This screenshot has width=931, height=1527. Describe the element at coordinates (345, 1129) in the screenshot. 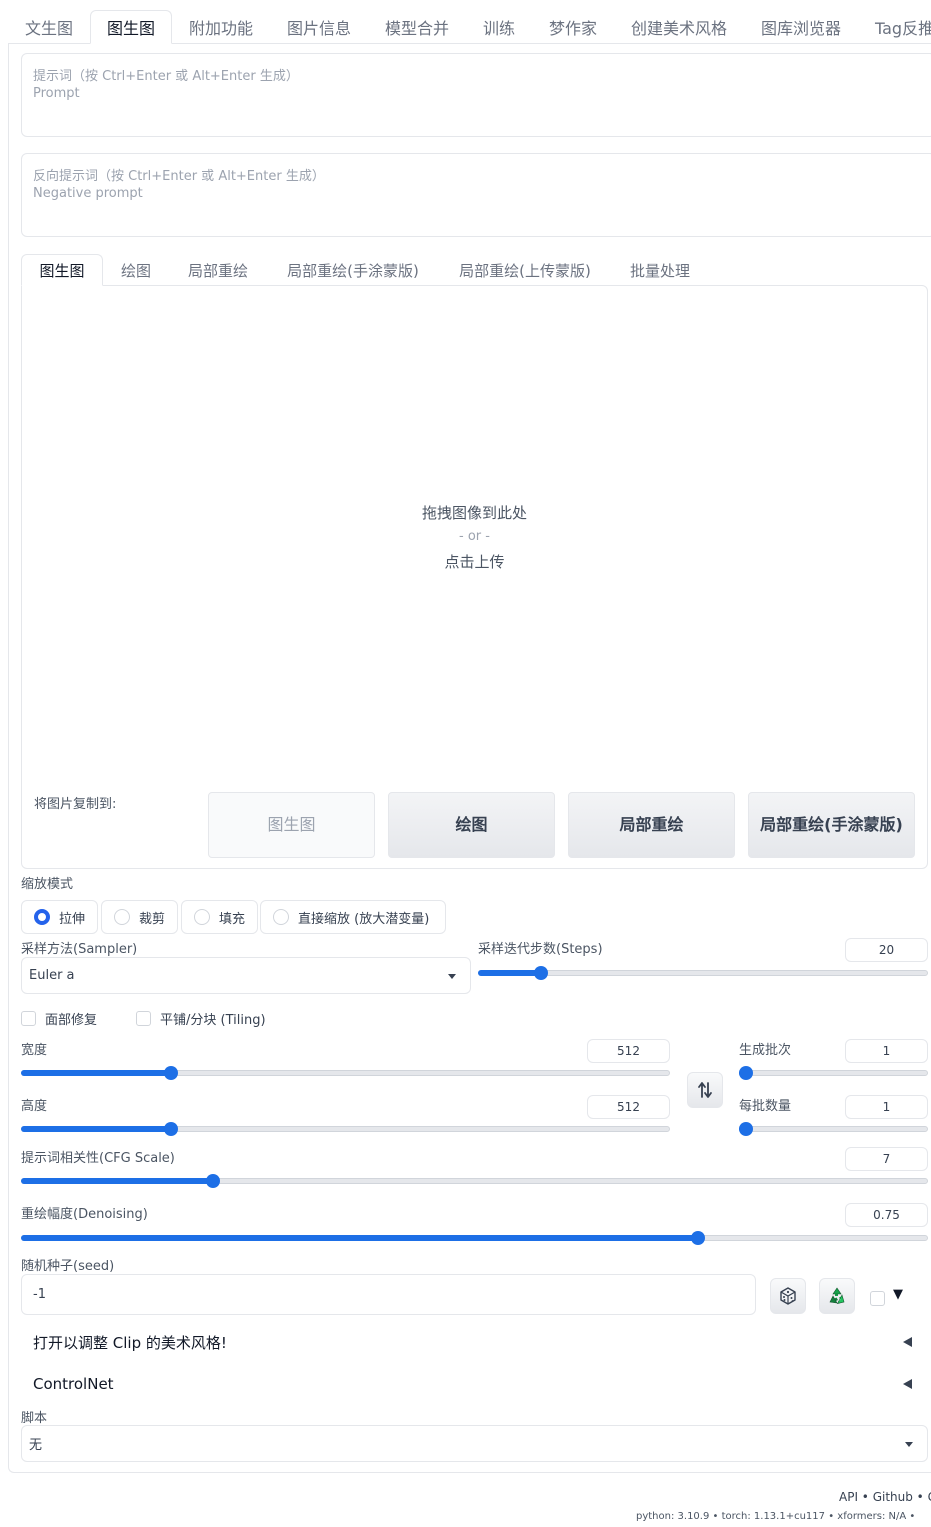

I see `height-slider` at that location.